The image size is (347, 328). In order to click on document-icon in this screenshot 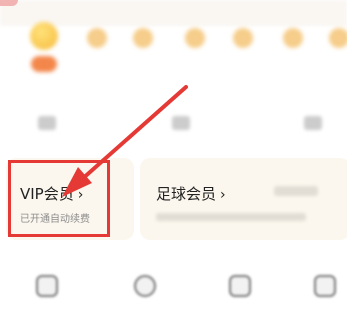, I will do `click(325, 286)`.